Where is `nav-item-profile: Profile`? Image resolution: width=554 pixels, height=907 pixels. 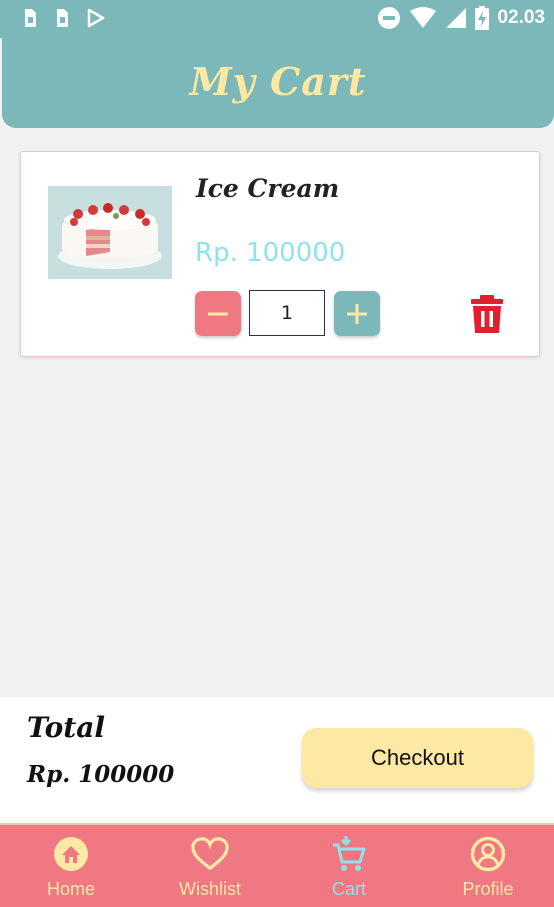 nav-item-profile: Profile is located at coordinates (488, 870).